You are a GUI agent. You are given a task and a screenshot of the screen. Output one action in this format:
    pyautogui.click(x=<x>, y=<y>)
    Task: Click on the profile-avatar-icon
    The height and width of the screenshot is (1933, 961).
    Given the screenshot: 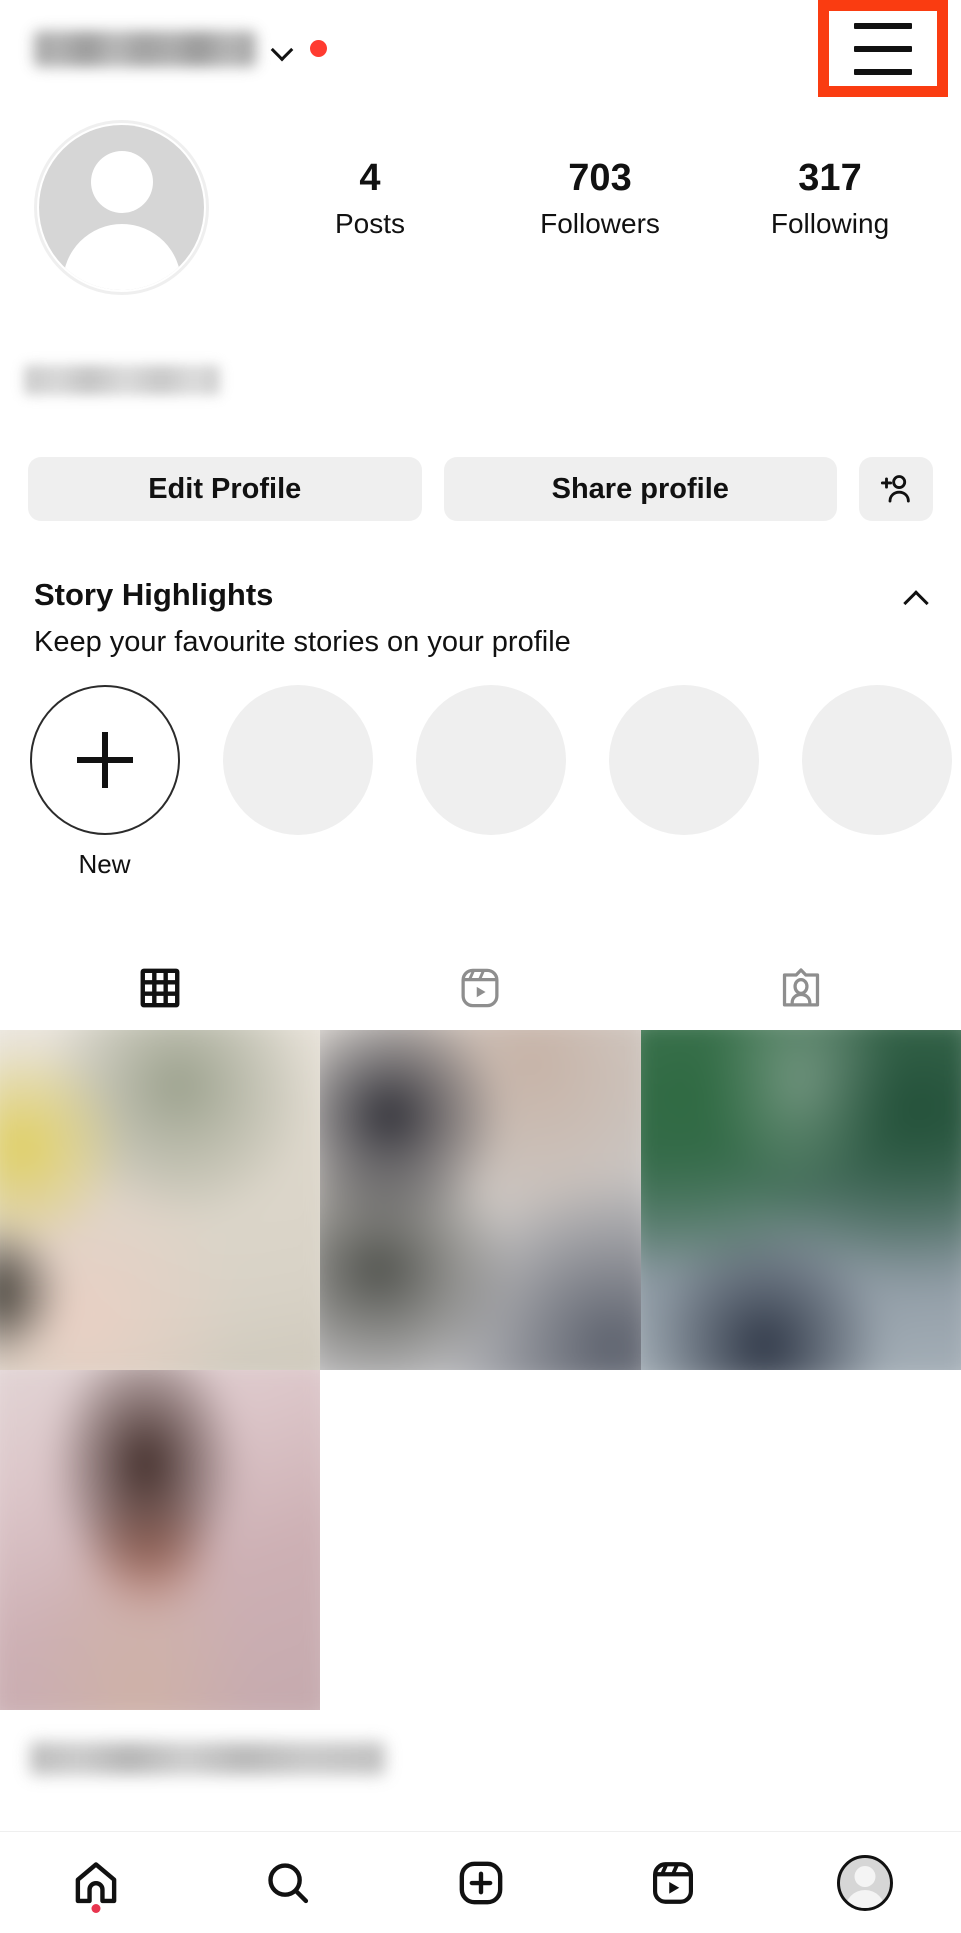 What is the action you would take?
    pyautogui.click(x=864, y=1882)
    